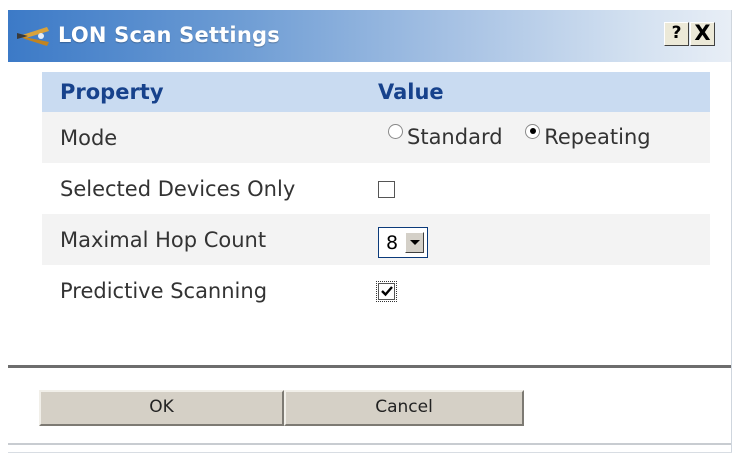 The width and height of the screenshot is (739, 453). I want to click on hop-count-cell: 8, so click(536, 239).